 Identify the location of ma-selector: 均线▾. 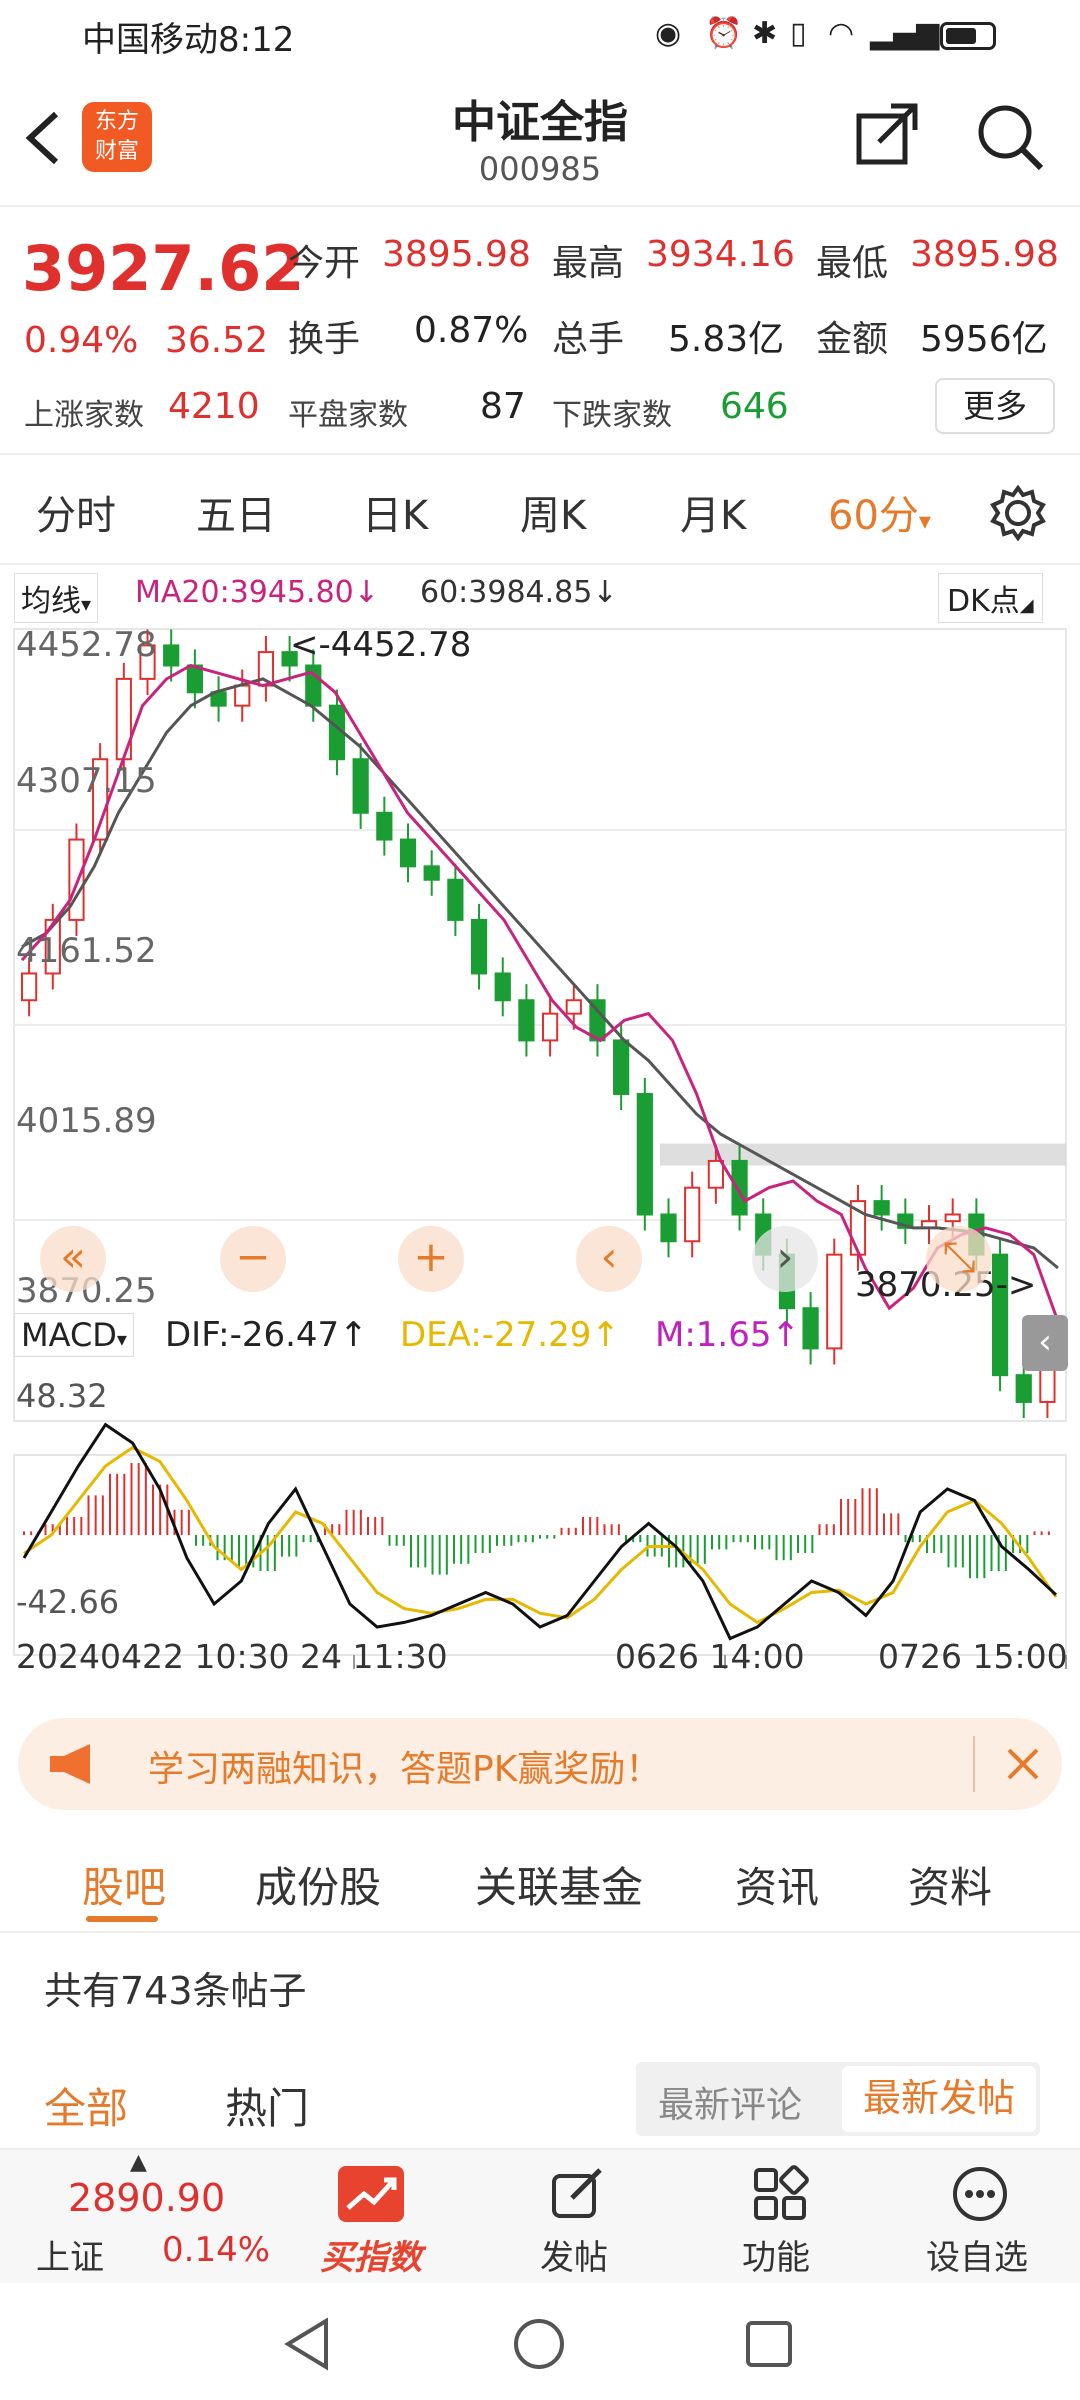
(56, 598).